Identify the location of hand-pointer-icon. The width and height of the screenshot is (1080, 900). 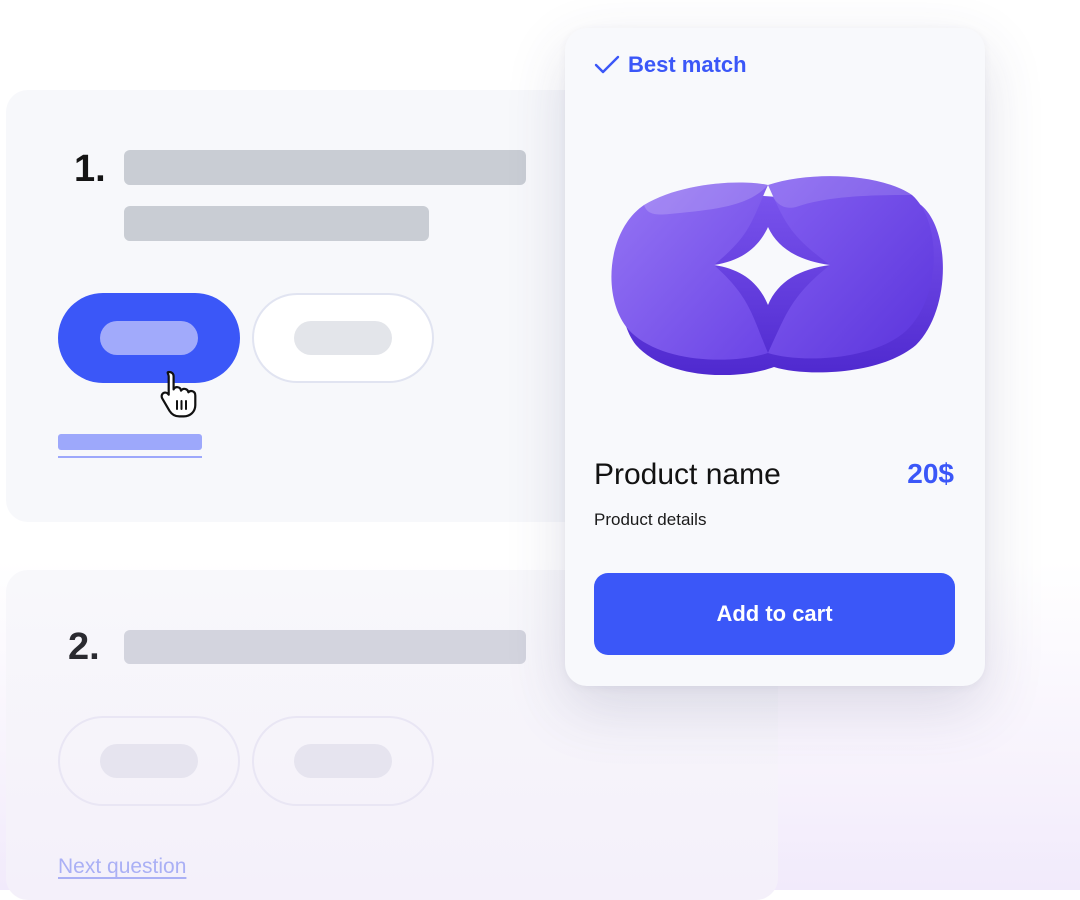
(178, 394).